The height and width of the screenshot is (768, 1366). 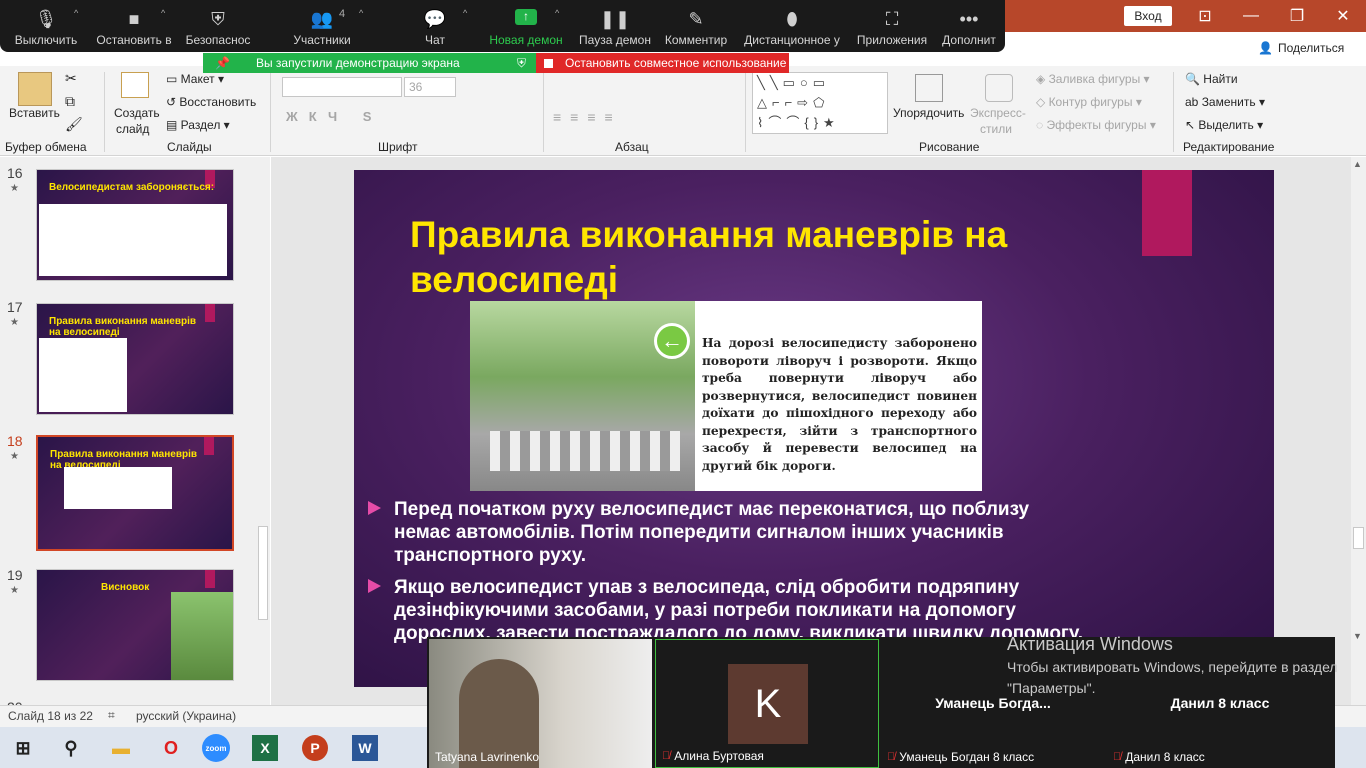 What do you see at coordinates (71, 78) in the screenshot?
I see `cut-icon: ✂` at bounding box center [71, 78].